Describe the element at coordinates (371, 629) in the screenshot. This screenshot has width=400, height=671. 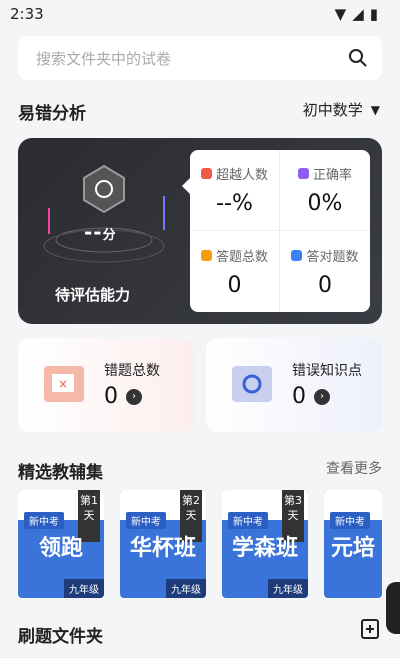
I see `add-folder-icon` at that location.